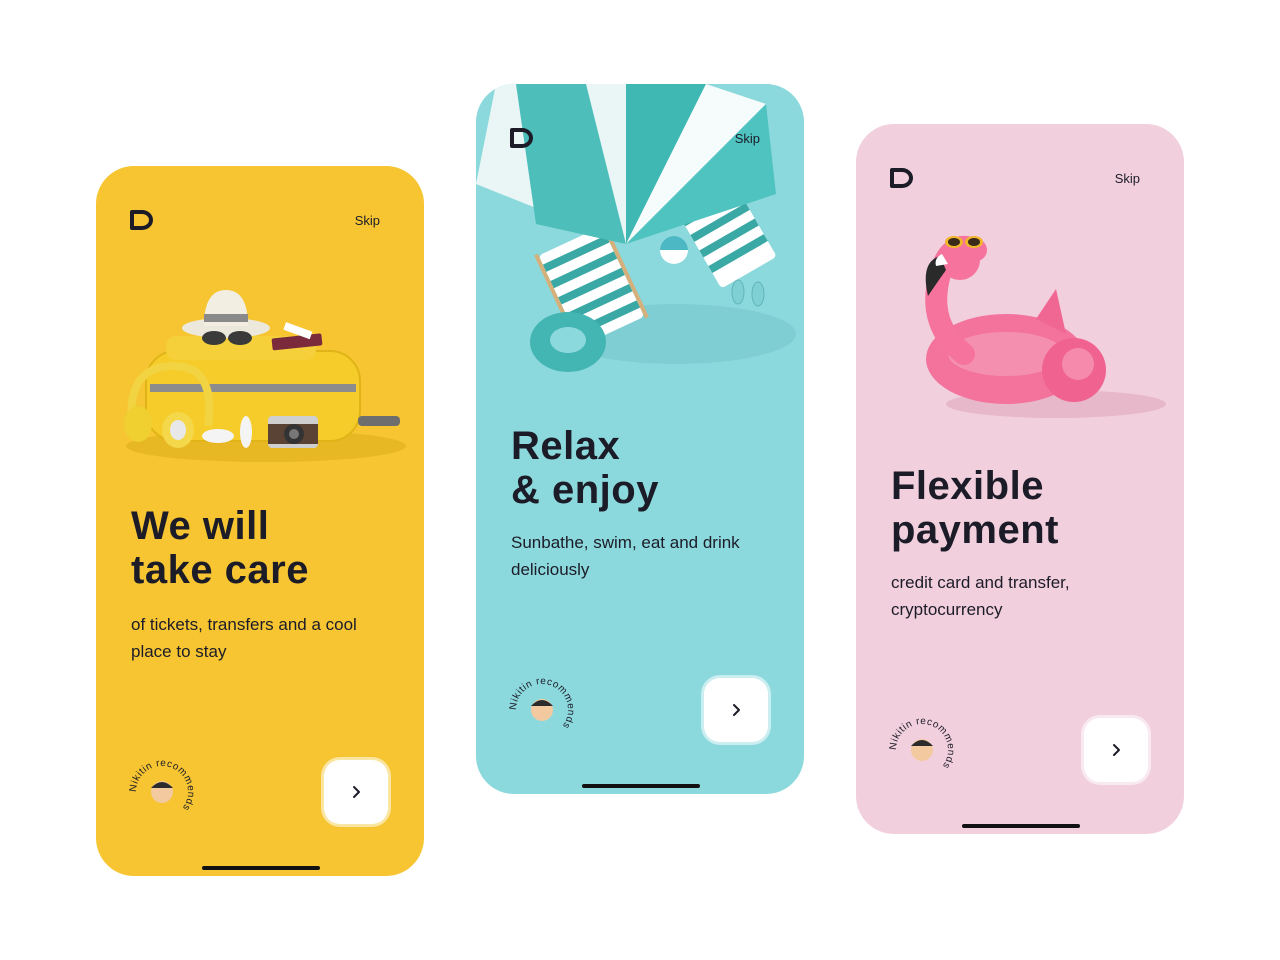  I want to click on screen-title: We will take care, so click(220, 548).